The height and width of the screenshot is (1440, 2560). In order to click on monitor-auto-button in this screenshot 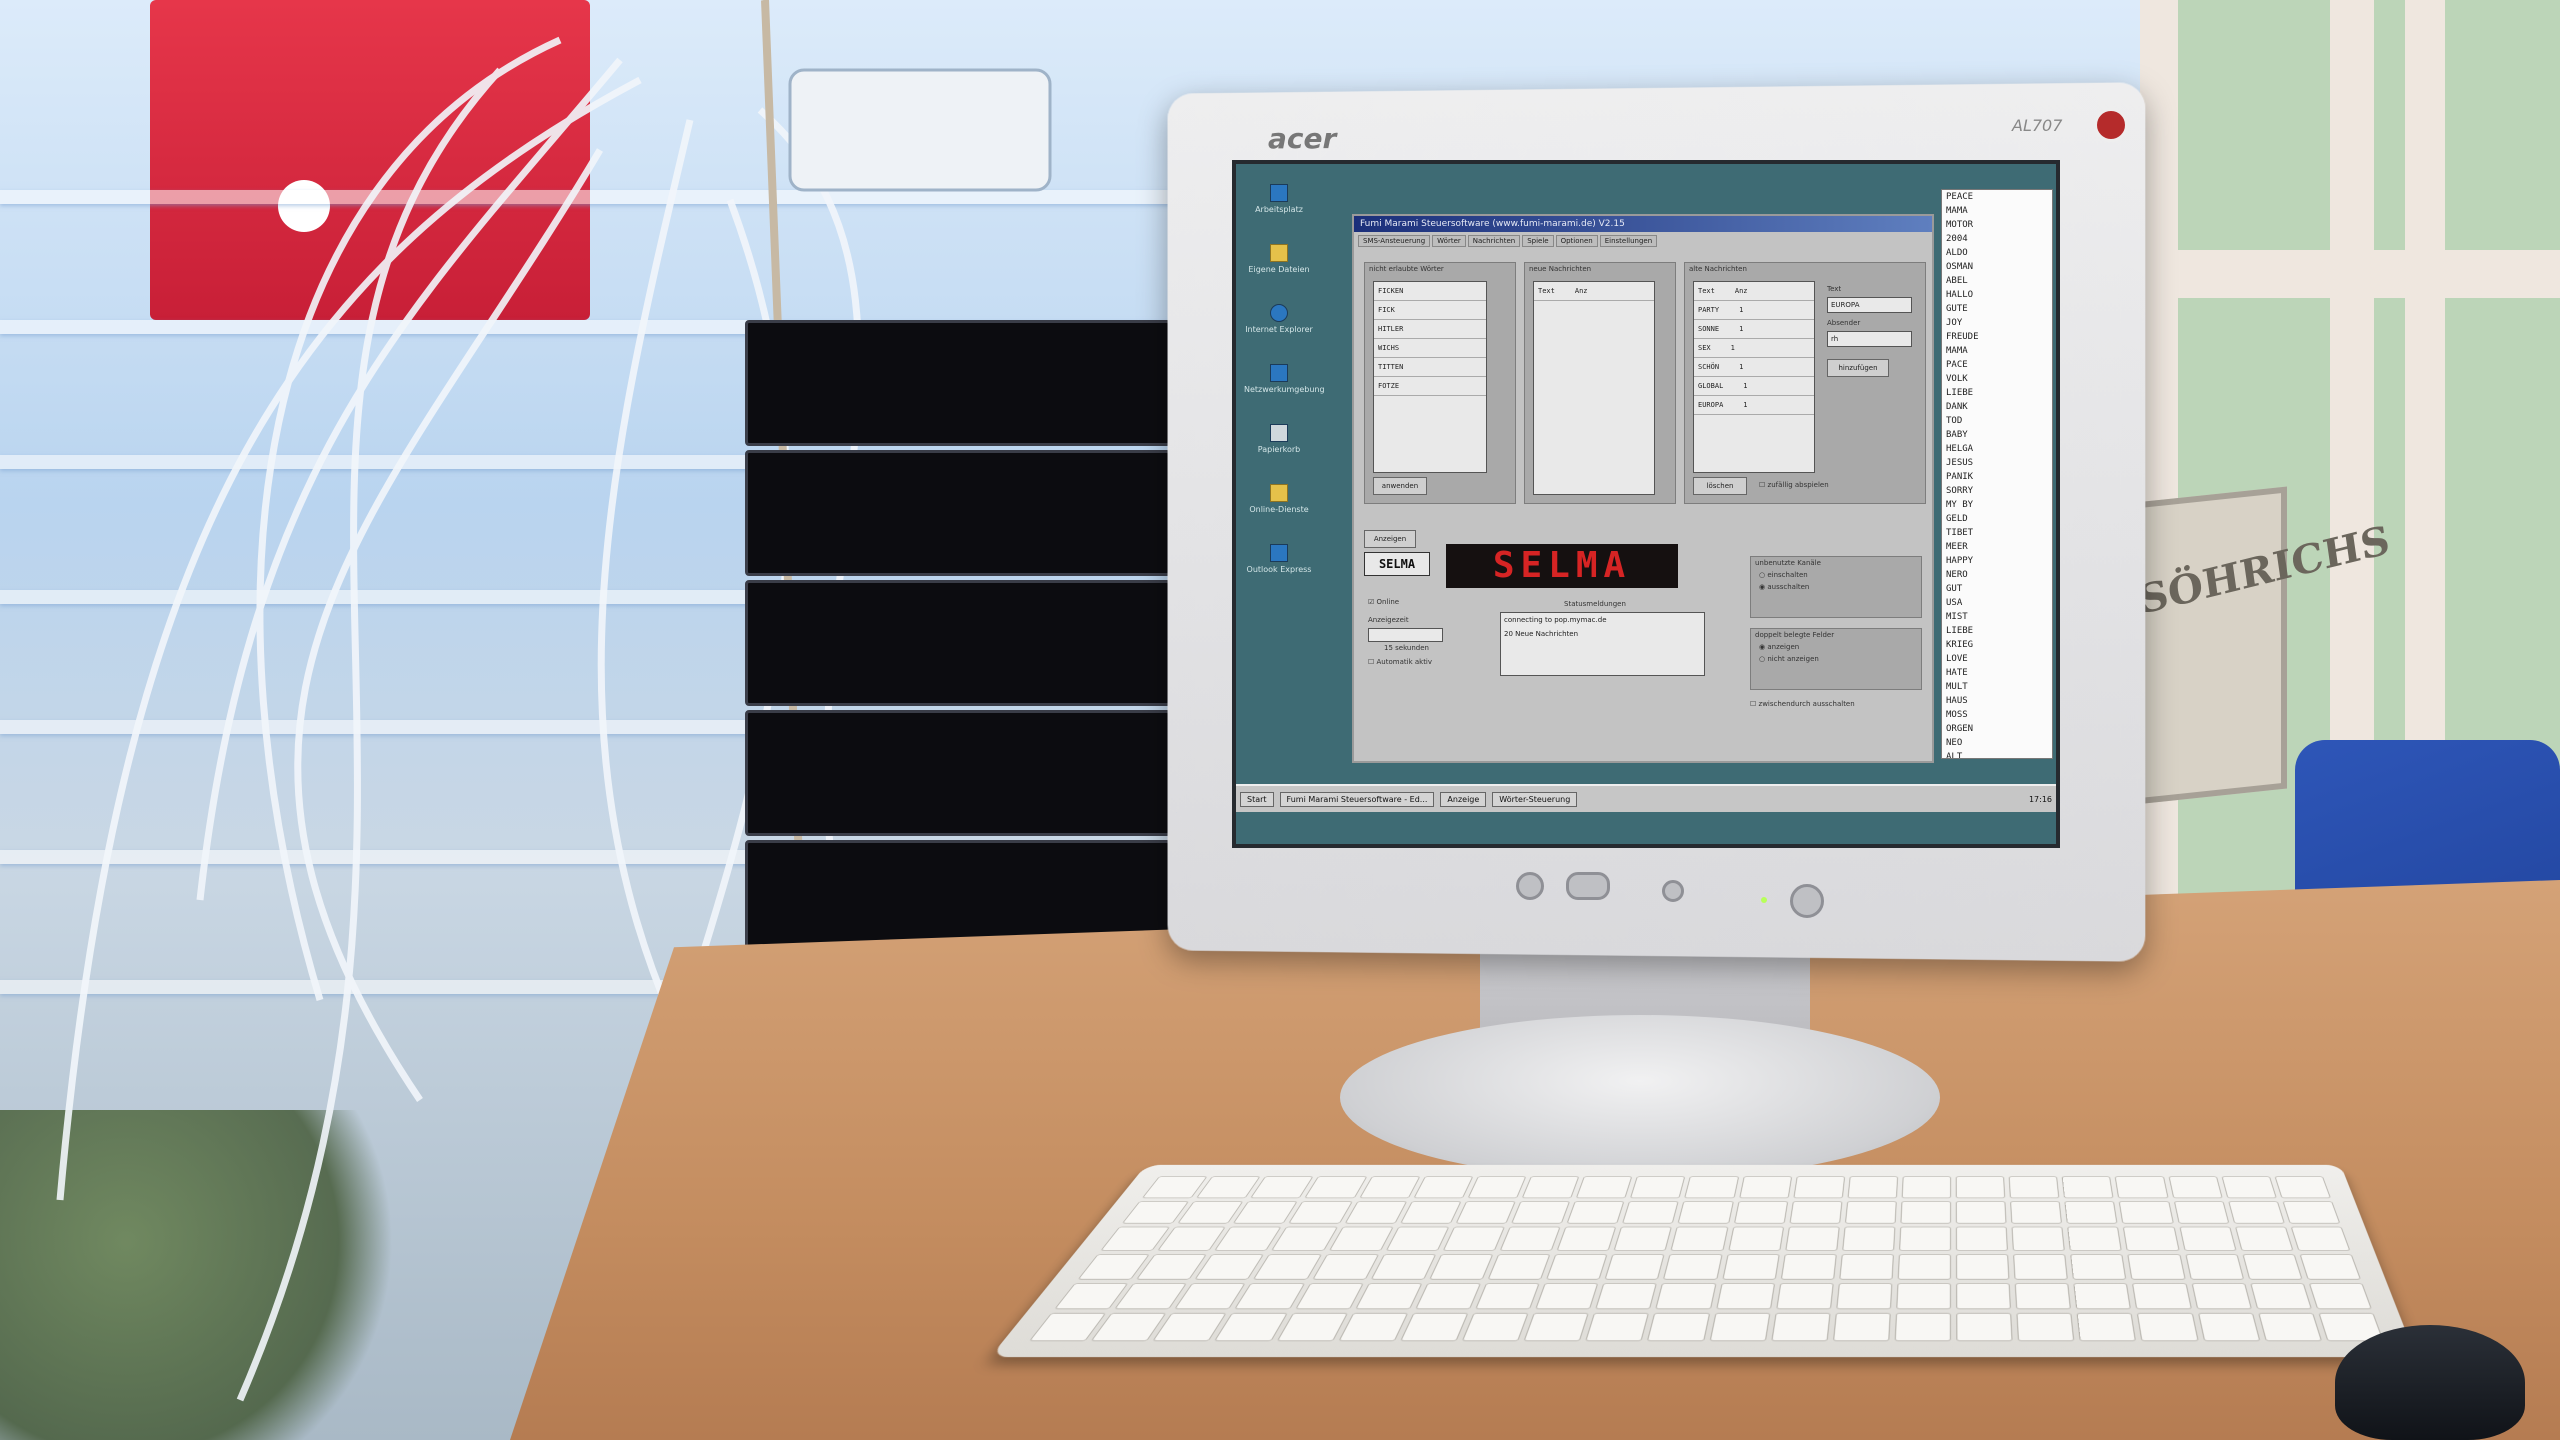, I will do `click(1673, 891)`.